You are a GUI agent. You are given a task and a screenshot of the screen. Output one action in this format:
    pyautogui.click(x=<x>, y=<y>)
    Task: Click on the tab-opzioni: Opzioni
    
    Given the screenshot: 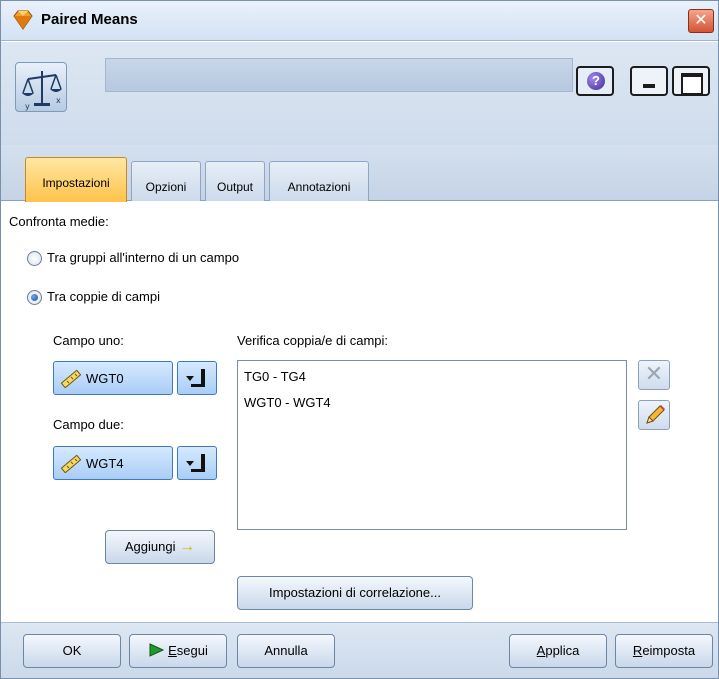 What is the action you would take?
    pyautogui.click(x=166, y=181)
    